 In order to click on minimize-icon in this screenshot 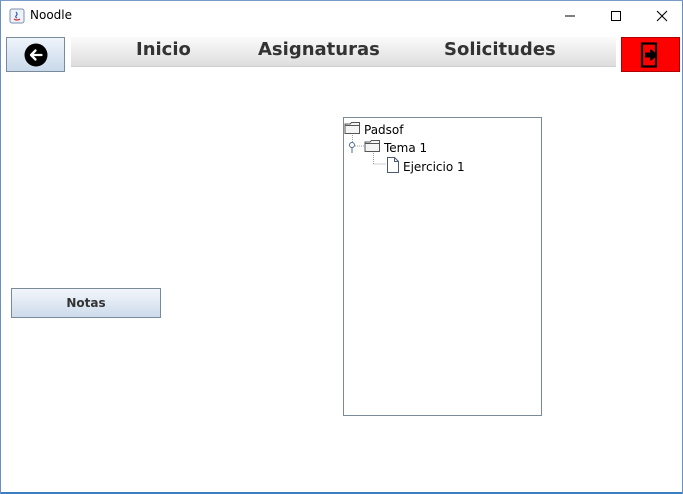, I will do `click(570, 16)`.